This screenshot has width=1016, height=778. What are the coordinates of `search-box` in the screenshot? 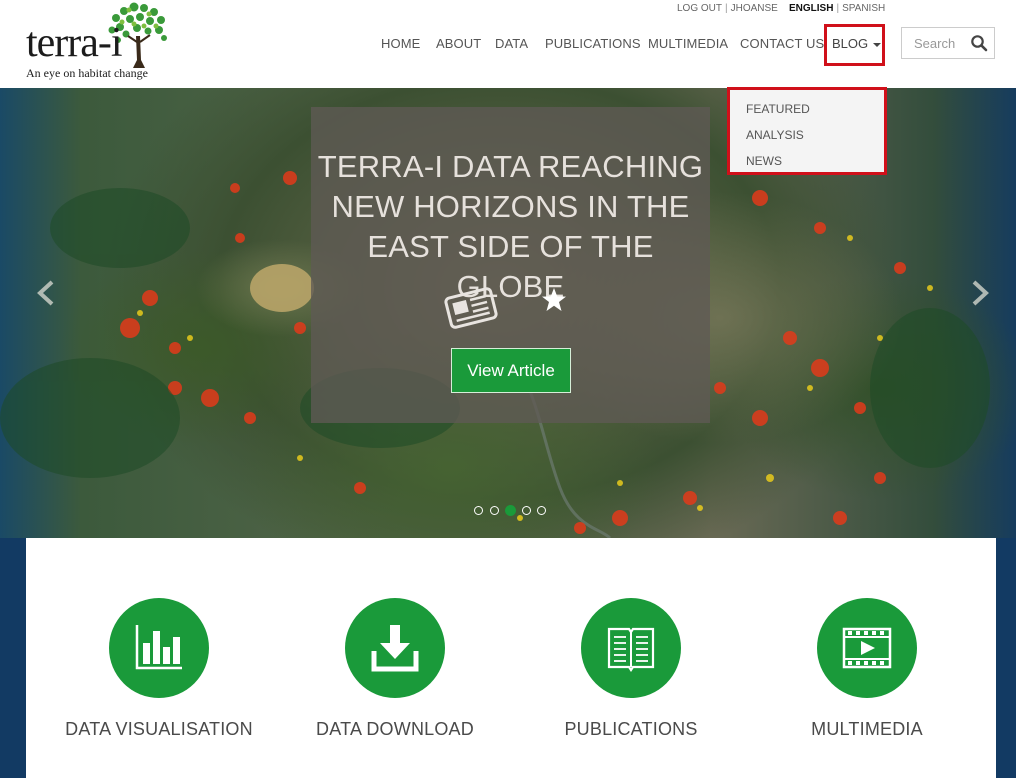 It's located at (948, 43).